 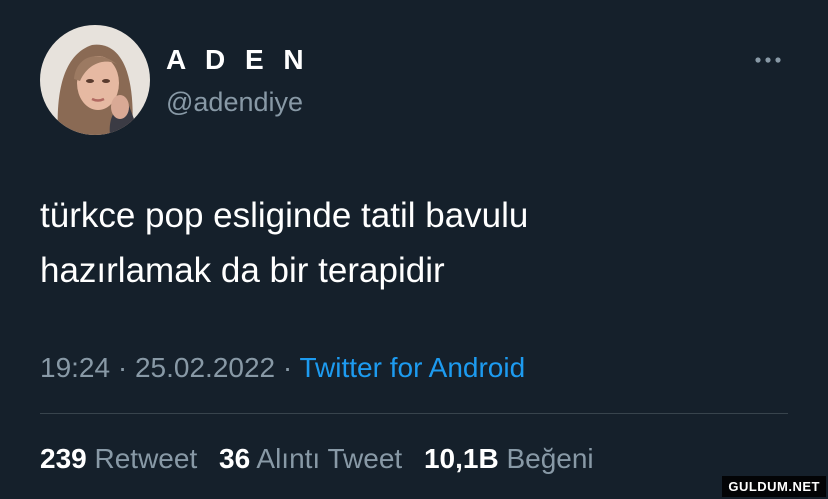 What do you see at coordinates (461, 458) in the screenshot?
I see `likes-count: 10,1B` at bounding box center [461, 458].